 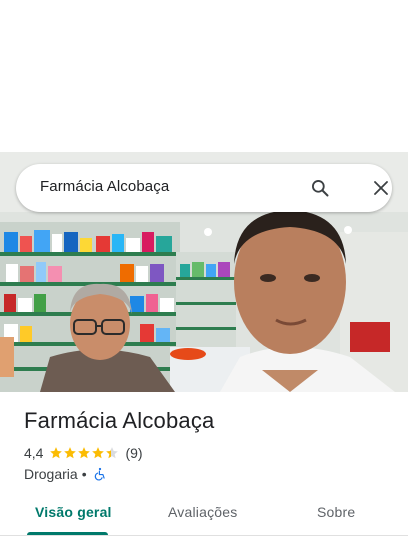 What do you see at coordinates (104, 186) in the screenshot?
I see `search-input: Farmácia Alcobaça` at bounding box center [104, 186].